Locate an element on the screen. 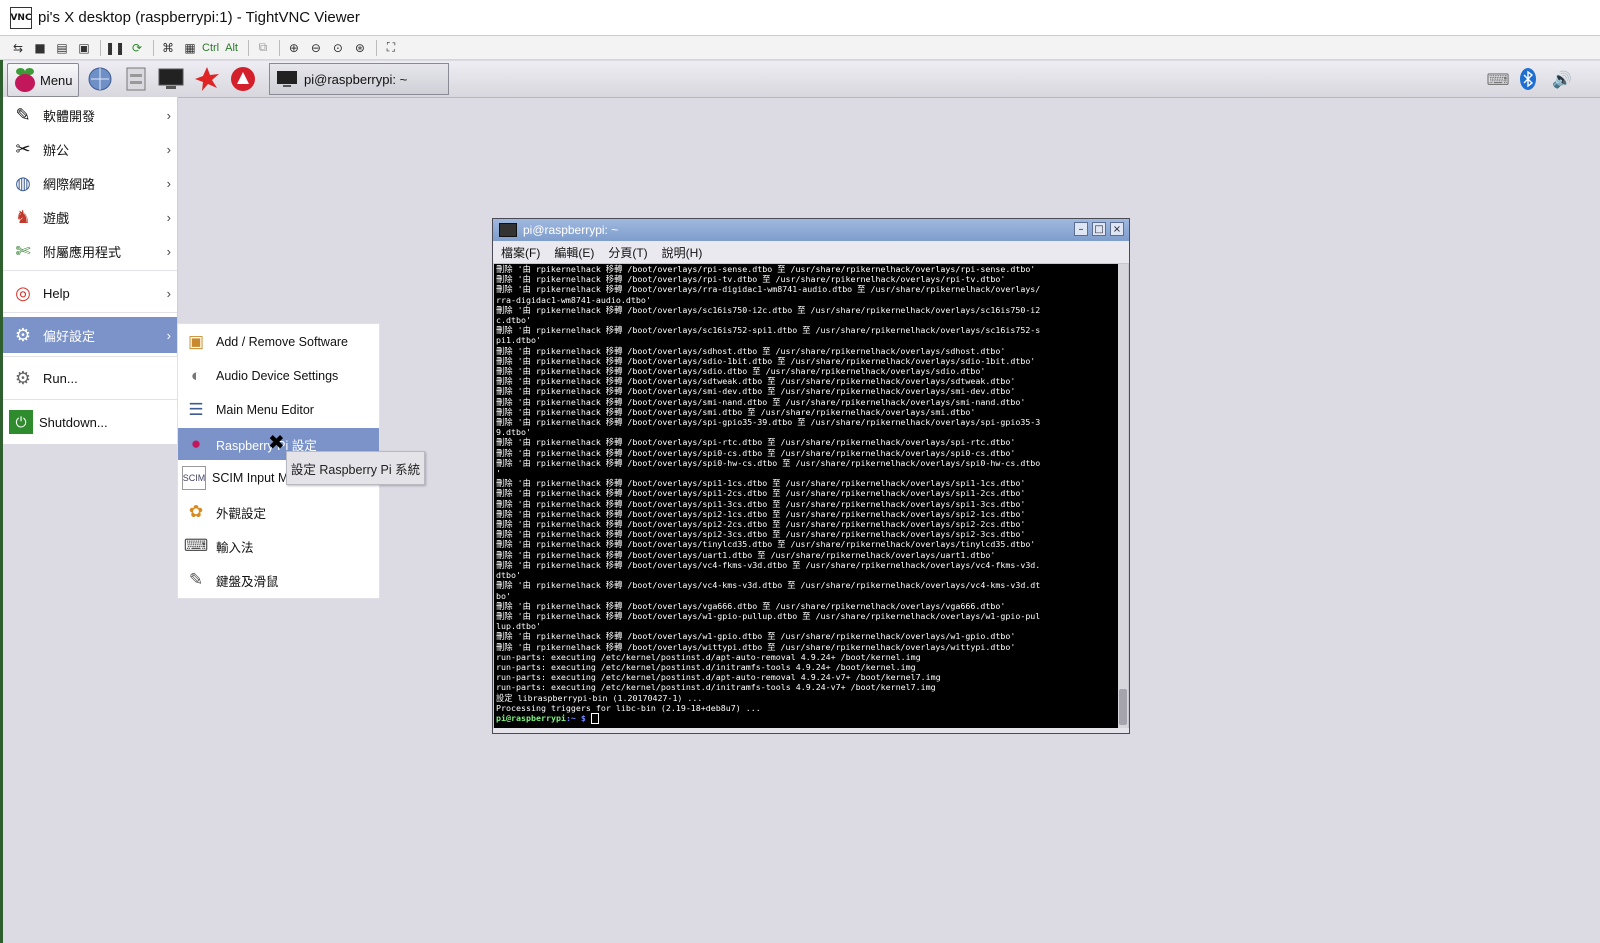 The image size is (1600, 943). submenu-item-appearance: ✿ 外觀設定 is located at coordinates (278, 512).